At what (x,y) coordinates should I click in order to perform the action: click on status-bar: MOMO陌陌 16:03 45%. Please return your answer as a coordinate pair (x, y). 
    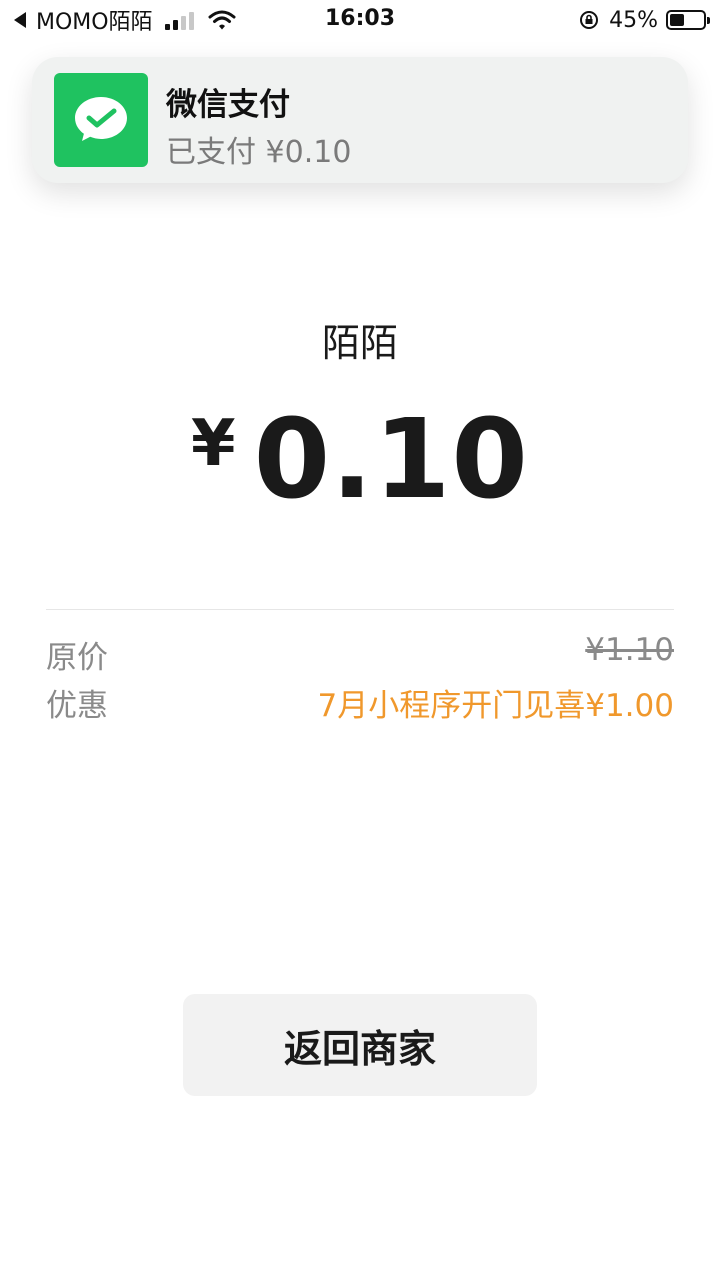
    Looking at the image, I should click on (360, 20).